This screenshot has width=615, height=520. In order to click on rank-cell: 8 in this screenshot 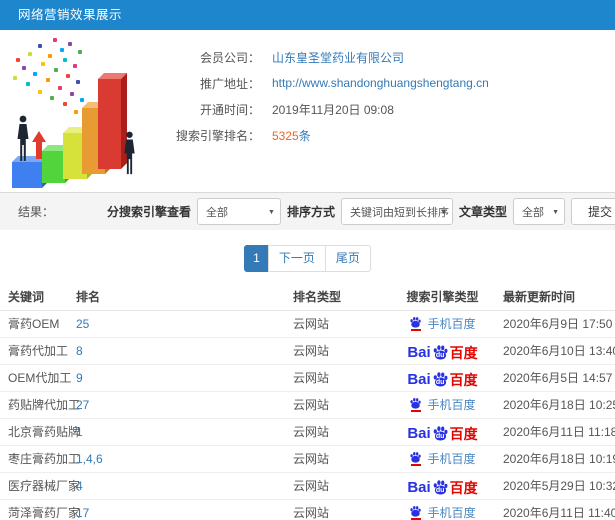, I will do `click(176, 351)`.